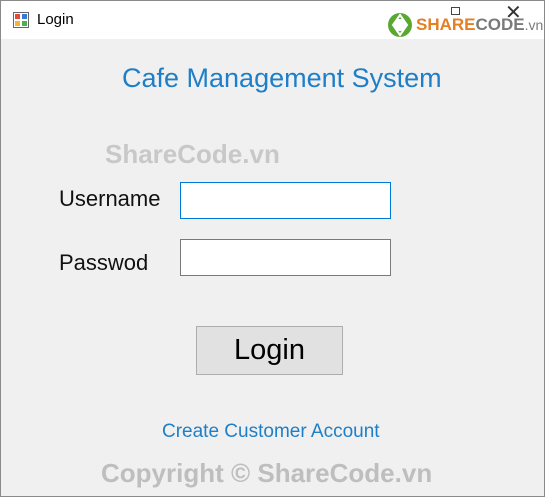 This screenshot has height=497, width=545. I want to click on password-input, so click(285, 257).